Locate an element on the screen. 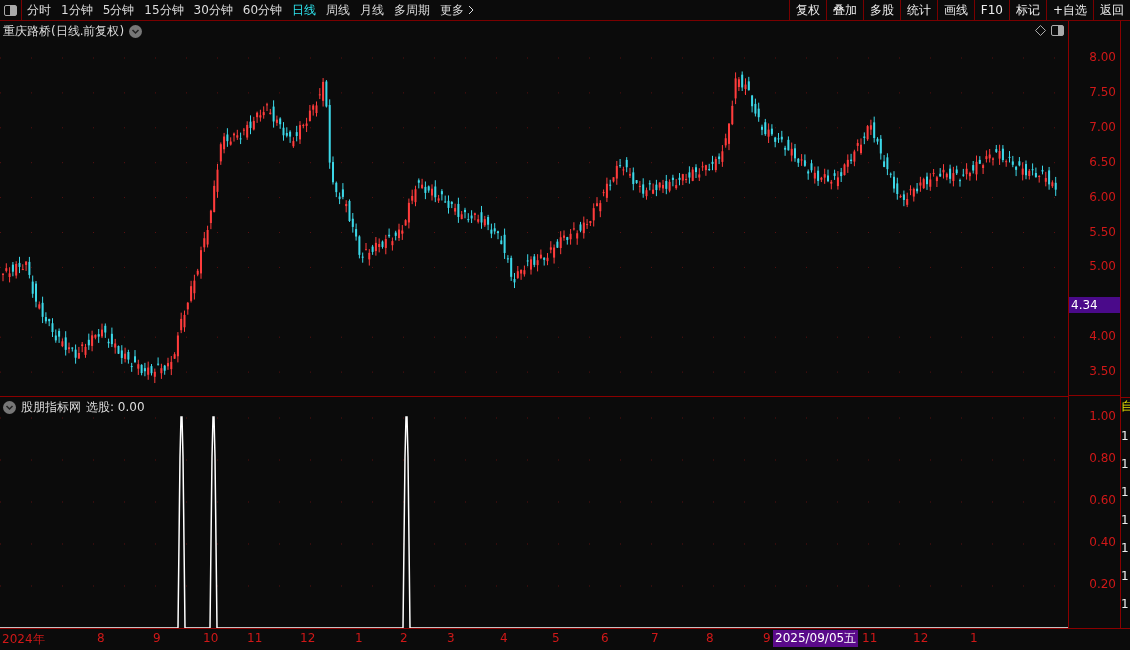  period-tab: 月线 is located at coordinates (372, 10).